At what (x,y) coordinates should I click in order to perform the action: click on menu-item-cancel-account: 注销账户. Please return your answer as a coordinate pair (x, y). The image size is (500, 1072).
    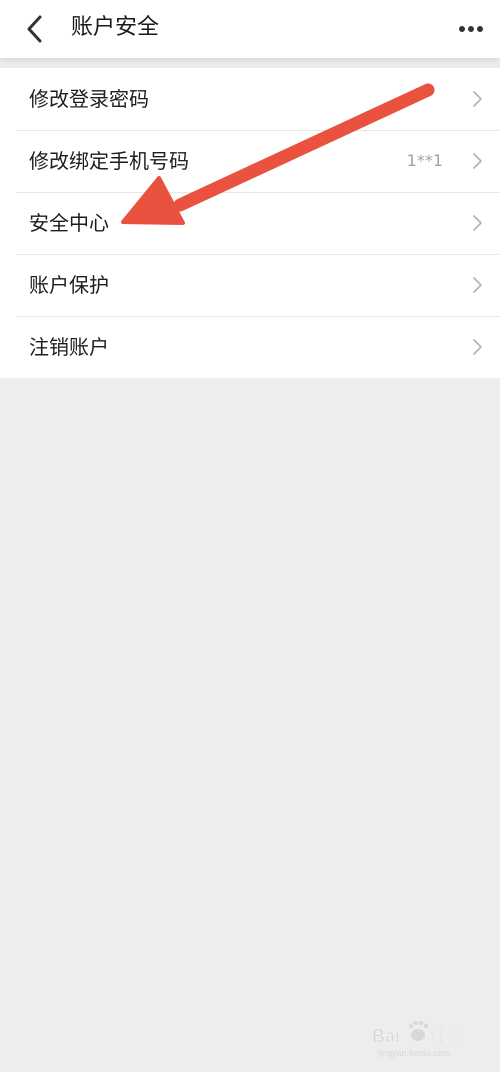
    Looking at the image, I should click on (250, 347).